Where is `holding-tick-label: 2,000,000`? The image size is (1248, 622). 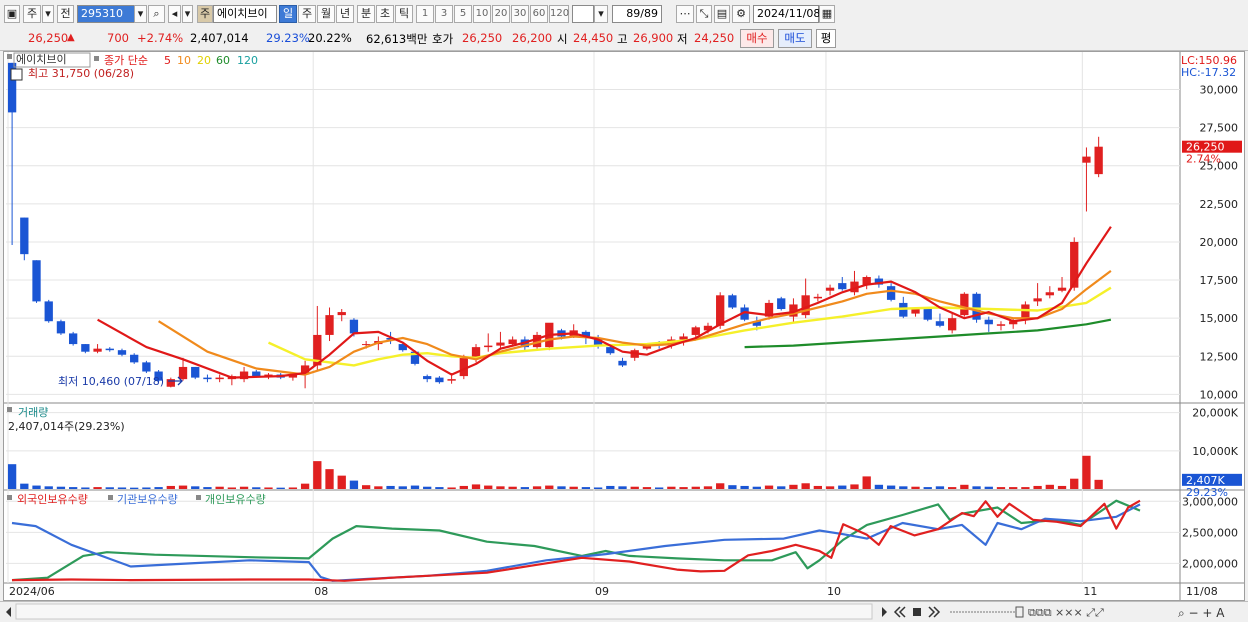 holding-tick-label: 2,000,000 is located at coordinates (1210, 563).